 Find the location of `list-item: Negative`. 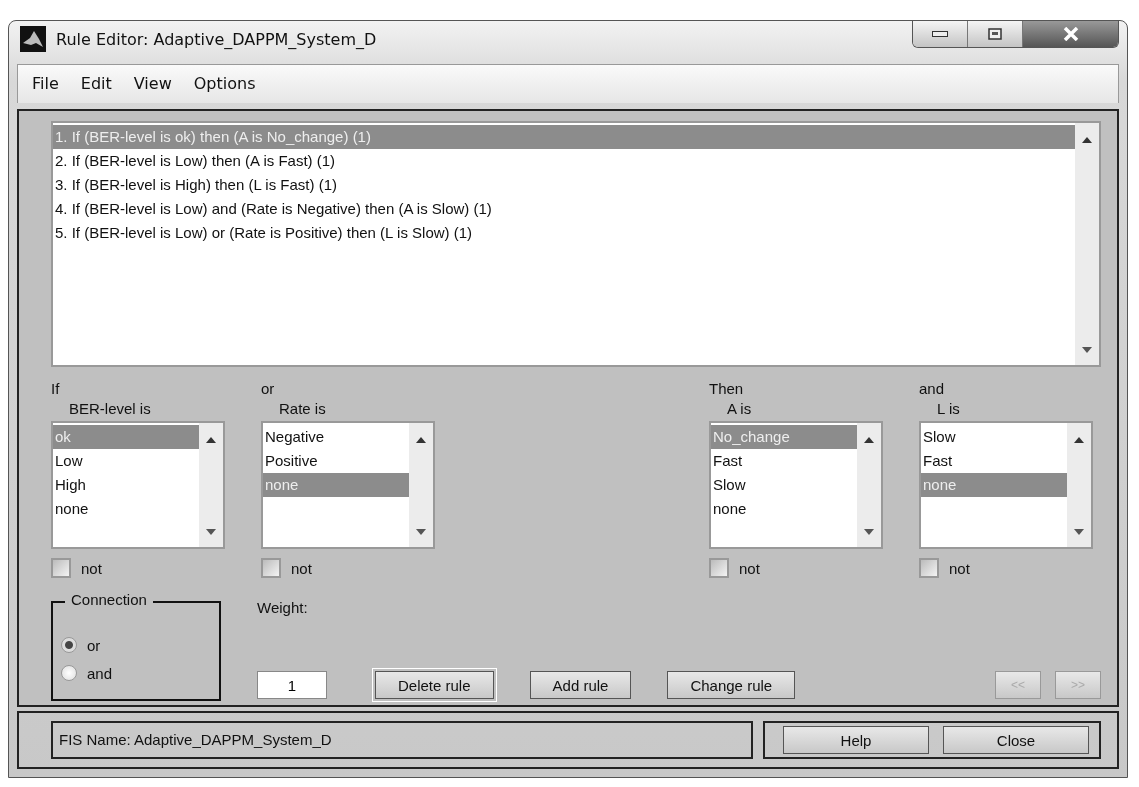

list-item: Negative is located at coordinates (336, 437).